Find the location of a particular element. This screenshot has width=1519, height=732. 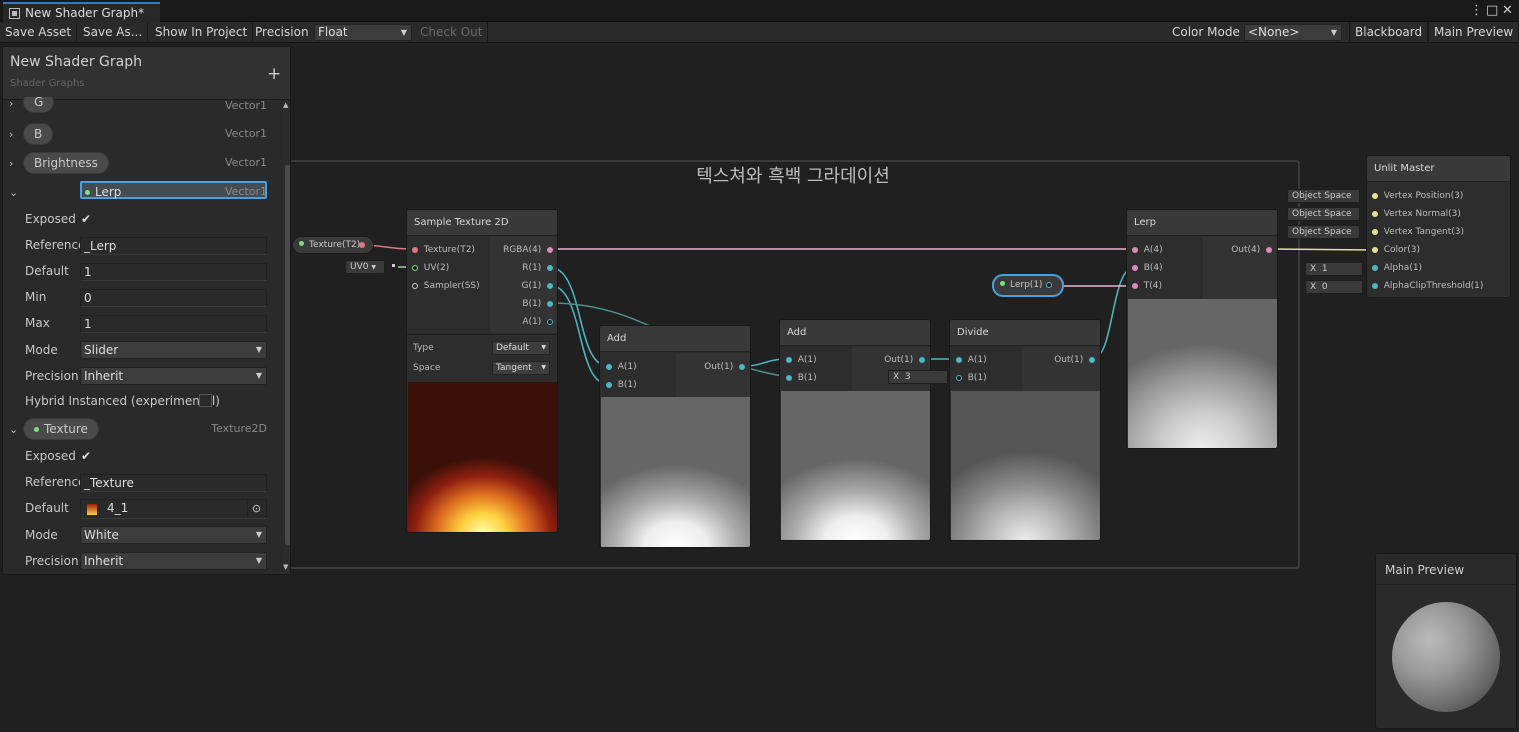

output-port-a: A(1) is located at coordinates (537, 322).